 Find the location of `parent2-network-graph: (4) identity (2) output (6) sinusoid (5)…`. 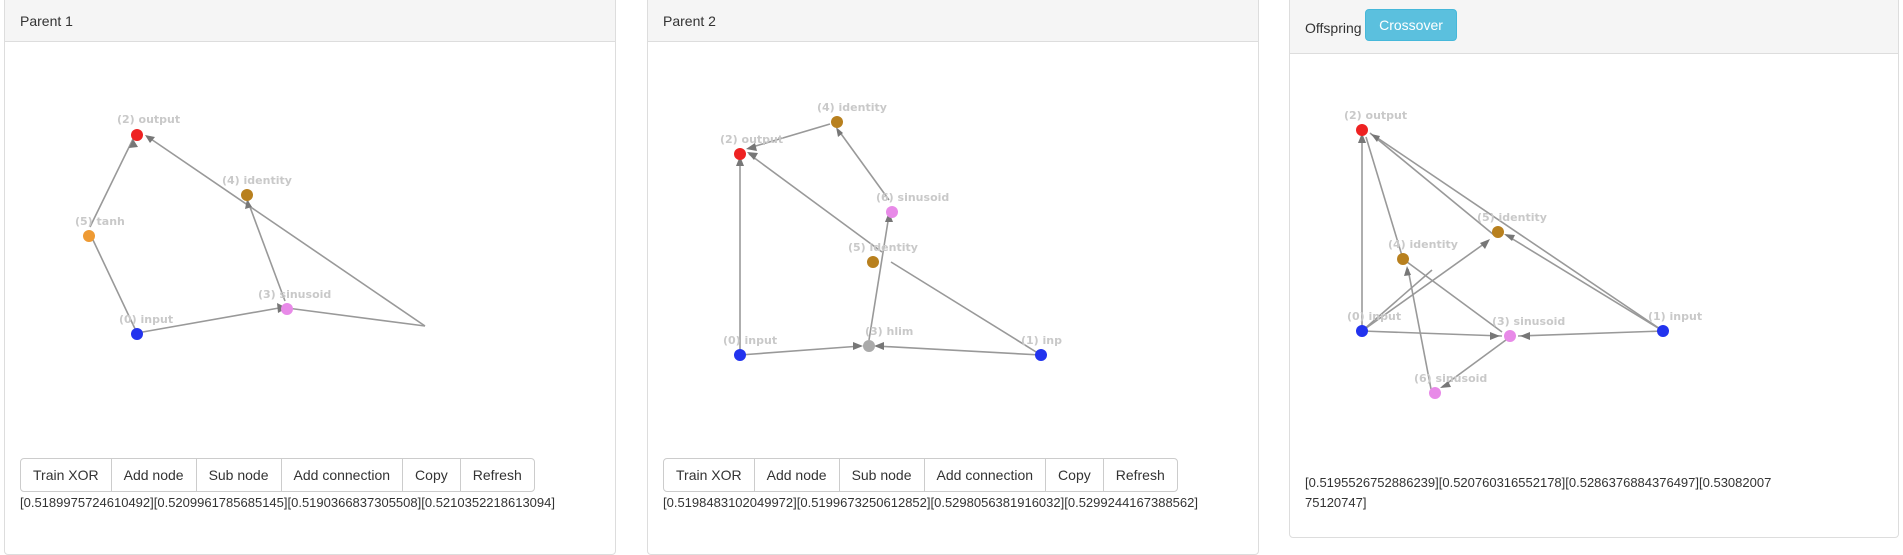

parent2-network-graph: (4) identity (2) output (6) sinusoid (5)… is located at coordinates (891, 231).